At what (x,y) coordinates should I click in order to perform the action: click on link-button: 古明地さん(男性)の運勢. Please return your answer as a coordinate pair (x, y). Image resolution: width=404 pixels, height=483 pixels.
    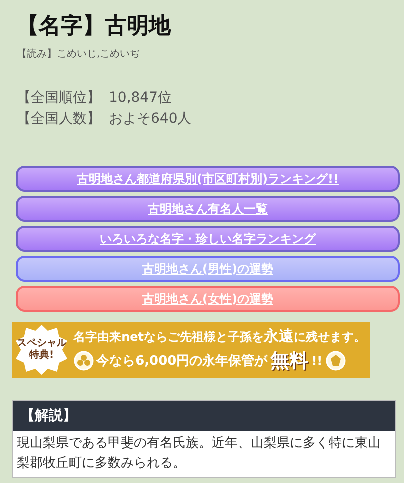
    Looking at the image, I should click on (208, 269).